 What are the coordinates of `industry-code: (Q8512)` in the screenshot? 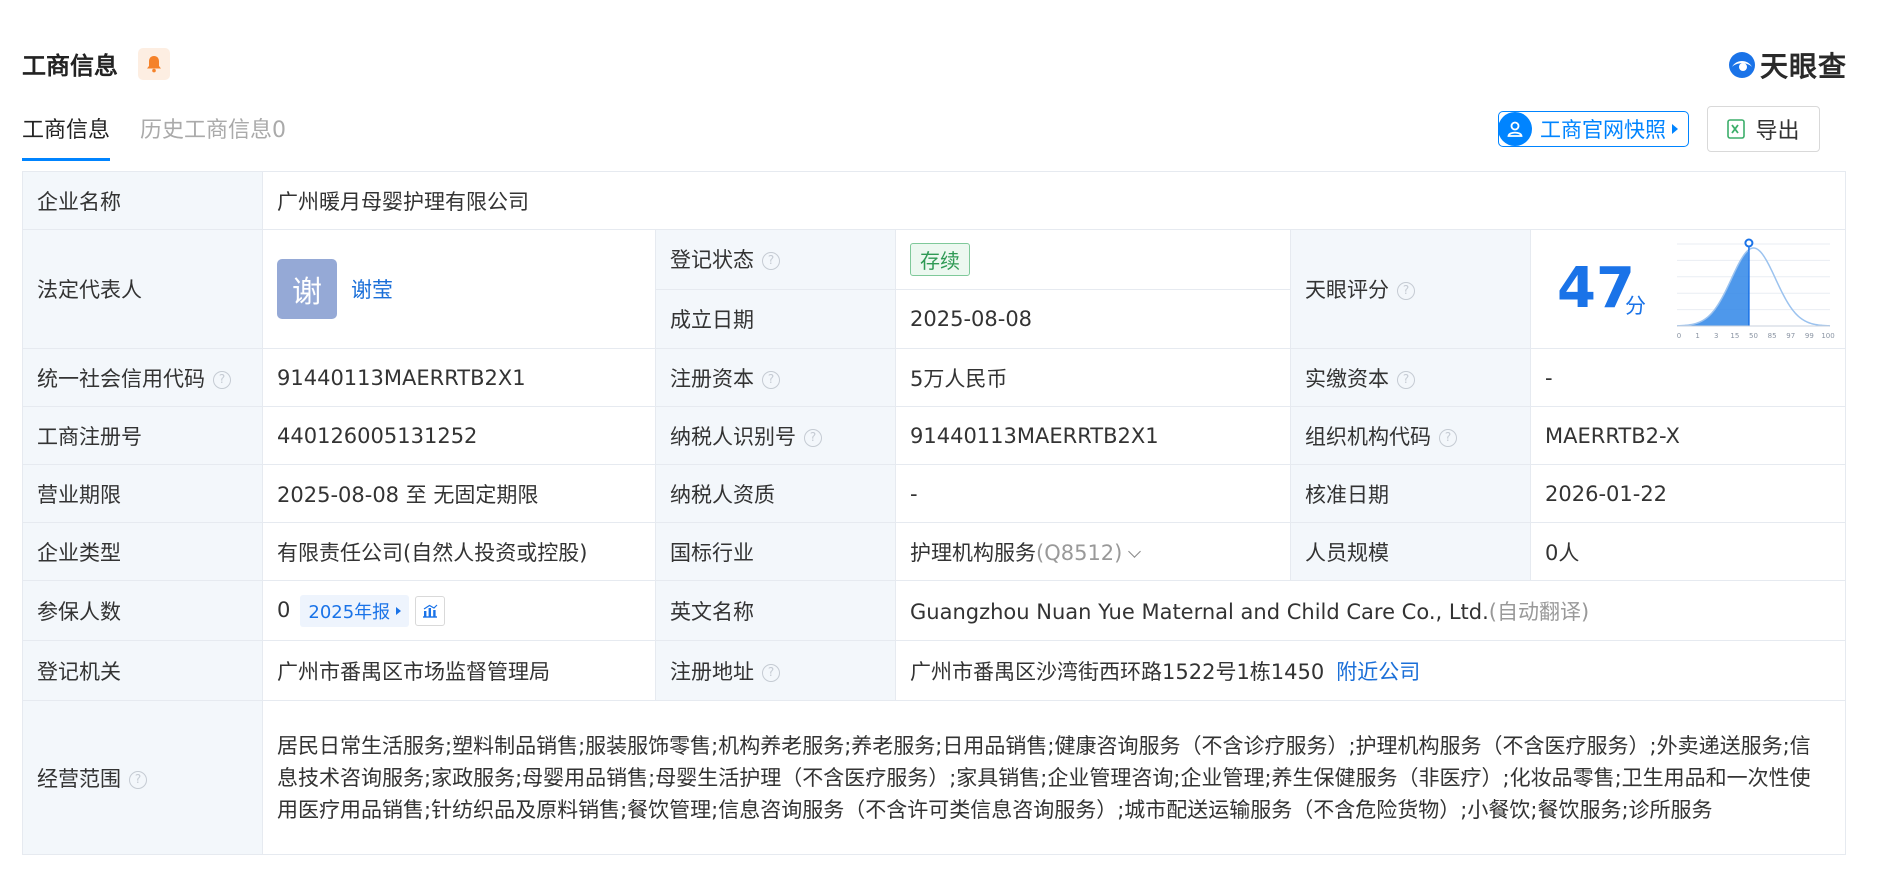 It's located at (1079, 552).